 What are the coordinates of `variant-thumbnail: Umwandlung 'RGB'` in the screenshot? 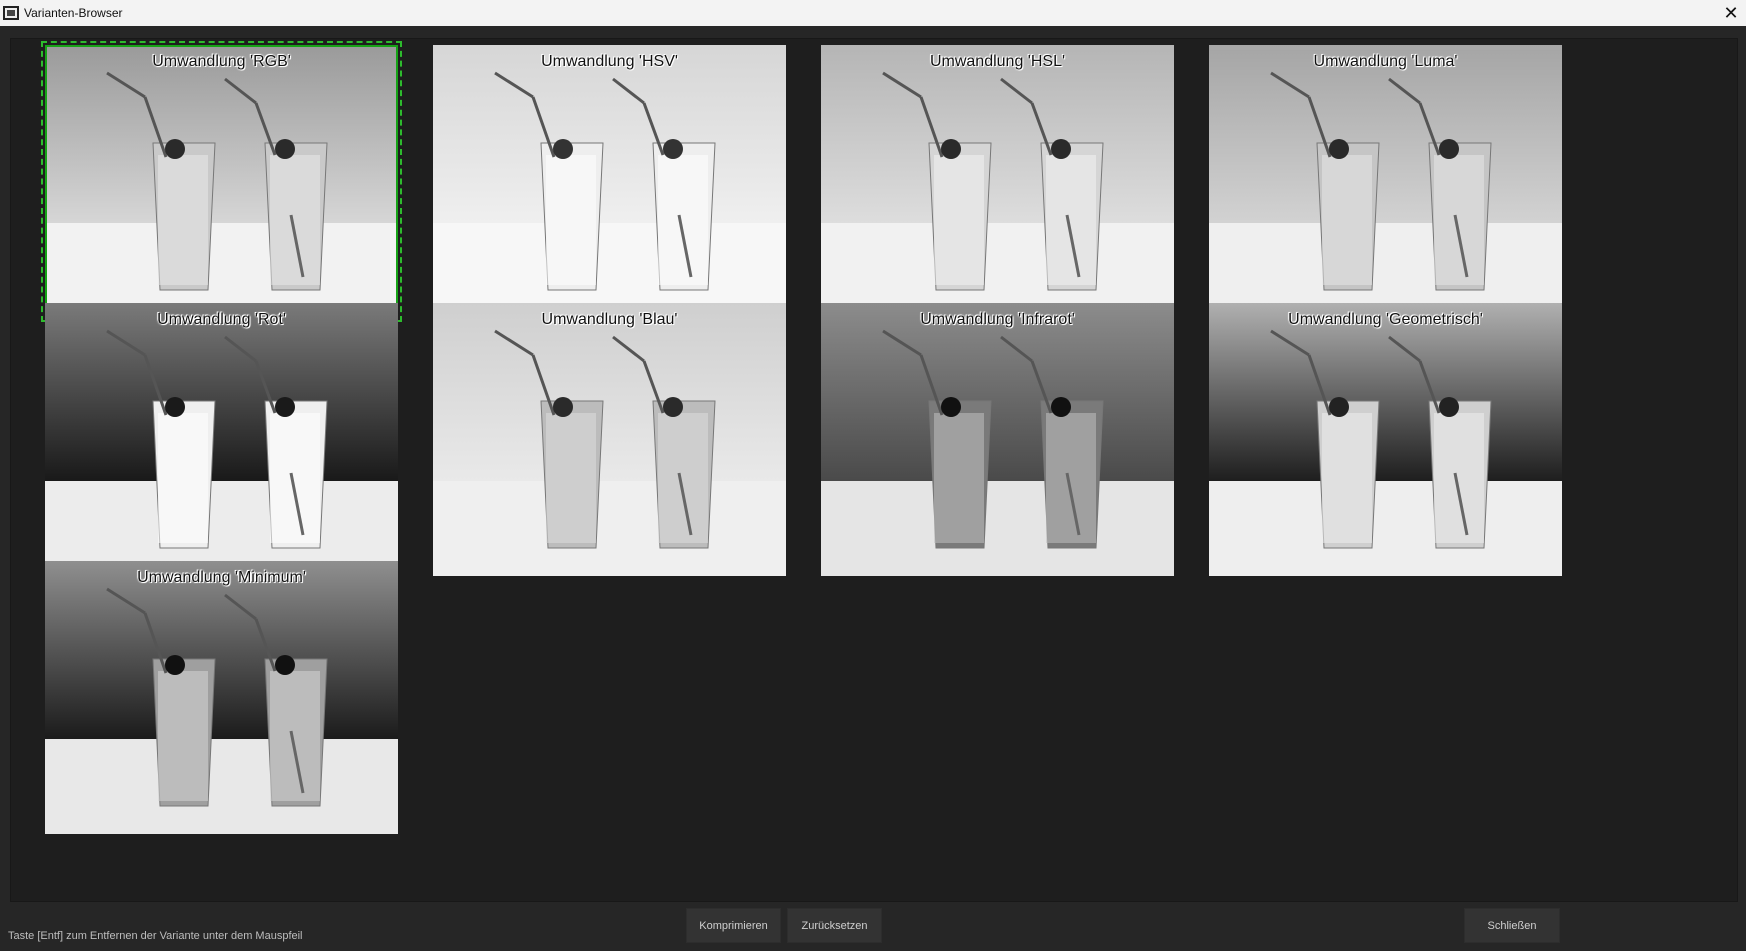 It's located at (221, 181).